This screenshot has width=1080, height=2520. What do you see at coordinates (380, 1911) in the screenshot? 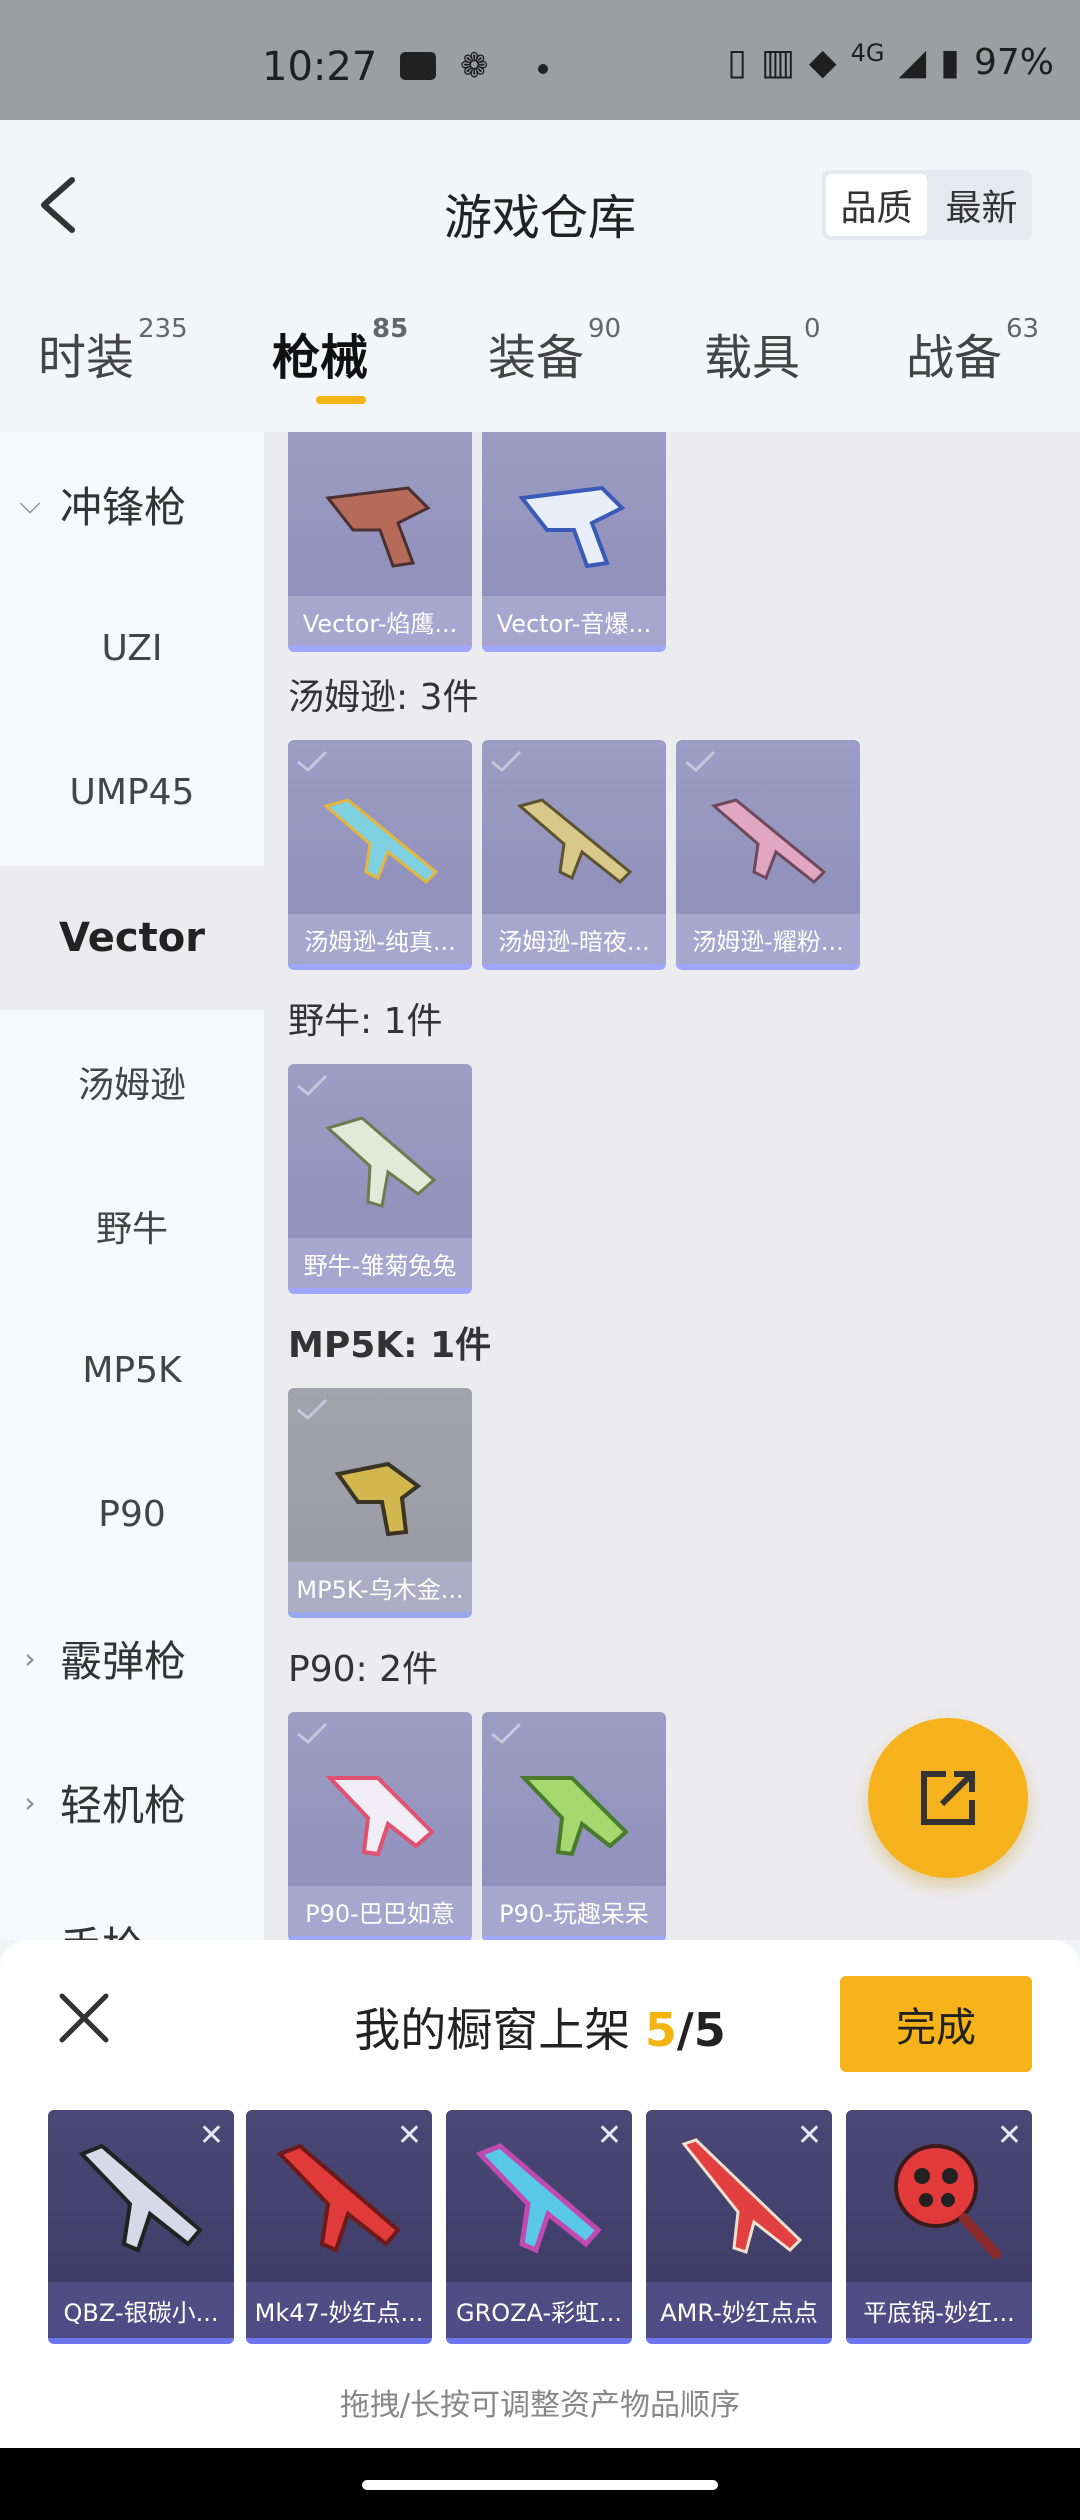
I see `item-label: P90-巴巴如意` at bounding box center [380, 1911].